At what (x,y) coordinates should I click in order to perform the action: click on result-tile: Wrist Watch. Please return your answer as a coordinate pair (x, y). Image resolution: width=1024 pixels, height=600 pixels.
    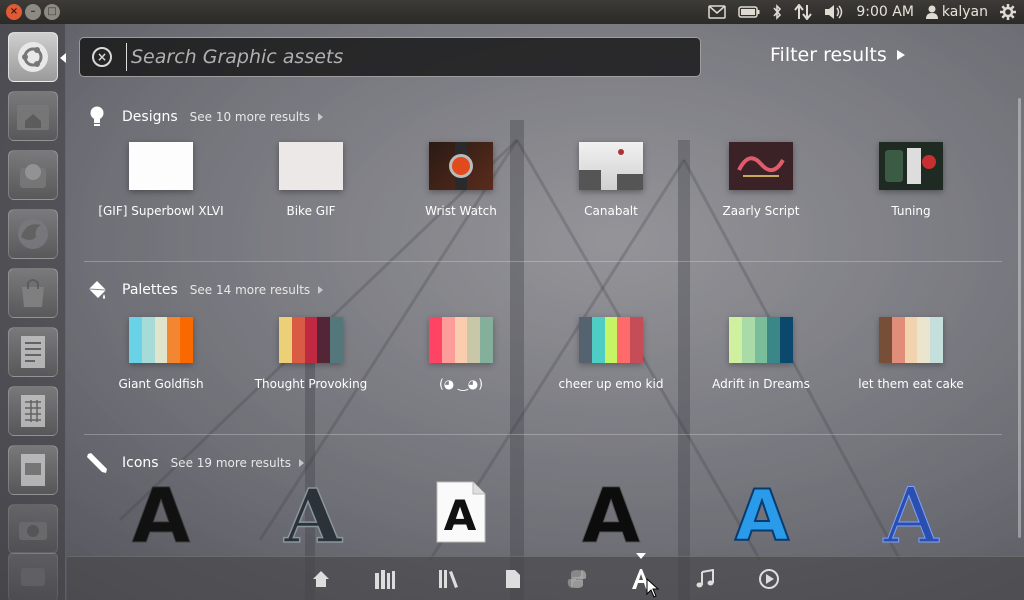
    Looking at the image, I should click on (461, 180).